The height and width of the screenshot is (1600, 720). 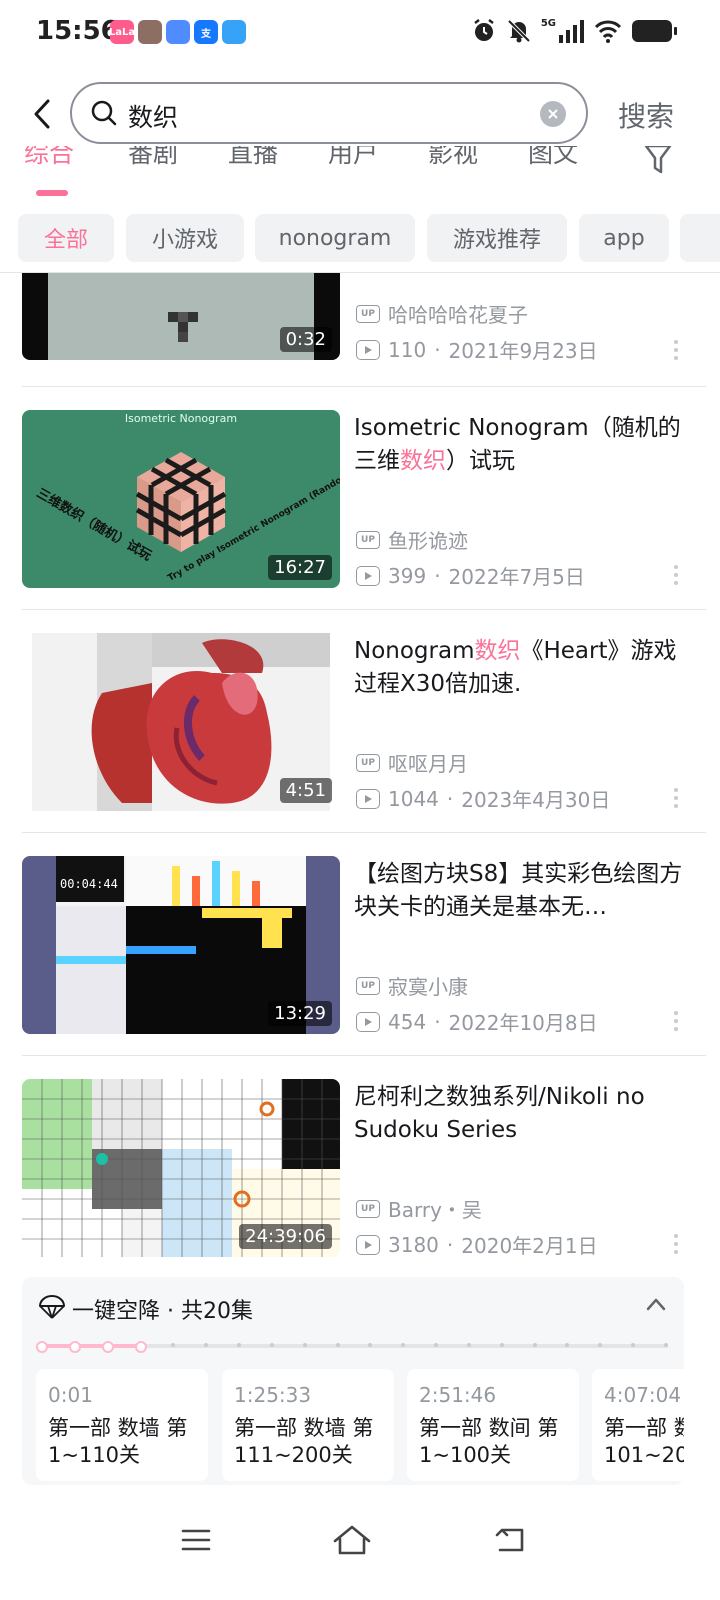 What do you see at coordinates (442, 313) in the screenshot?
I see `uploader-row: UP 哈哈哈哈花夏子` at bounding box center [442, 313].